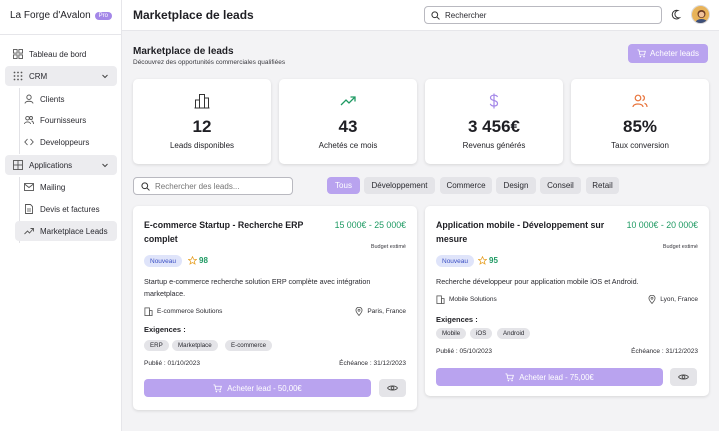  I want to click on sidebar-item-applications: Applications, so click(61, 165).